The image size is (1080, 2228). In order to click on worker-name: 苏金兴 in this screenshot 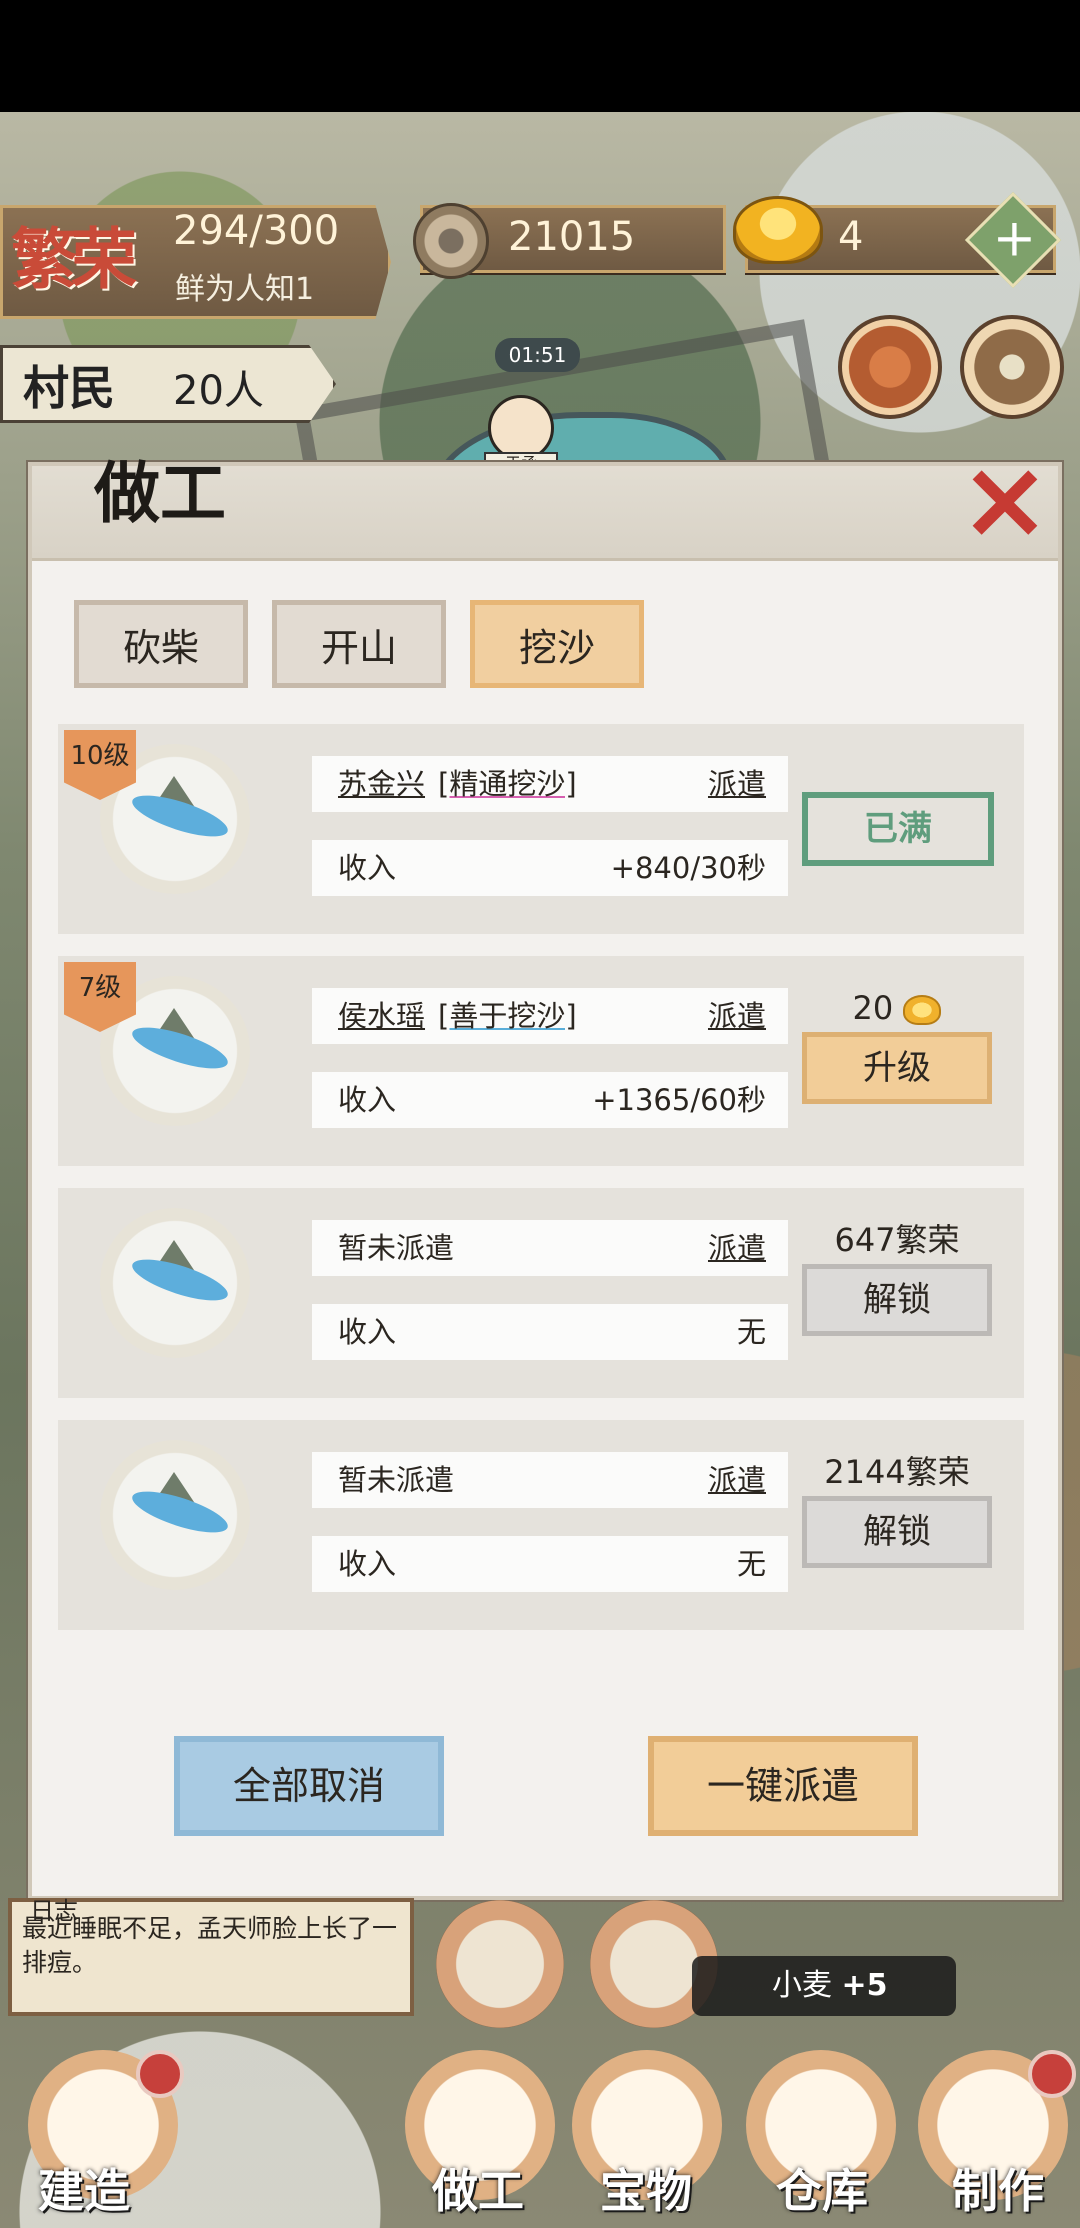, I will do `click(381, 784)`.